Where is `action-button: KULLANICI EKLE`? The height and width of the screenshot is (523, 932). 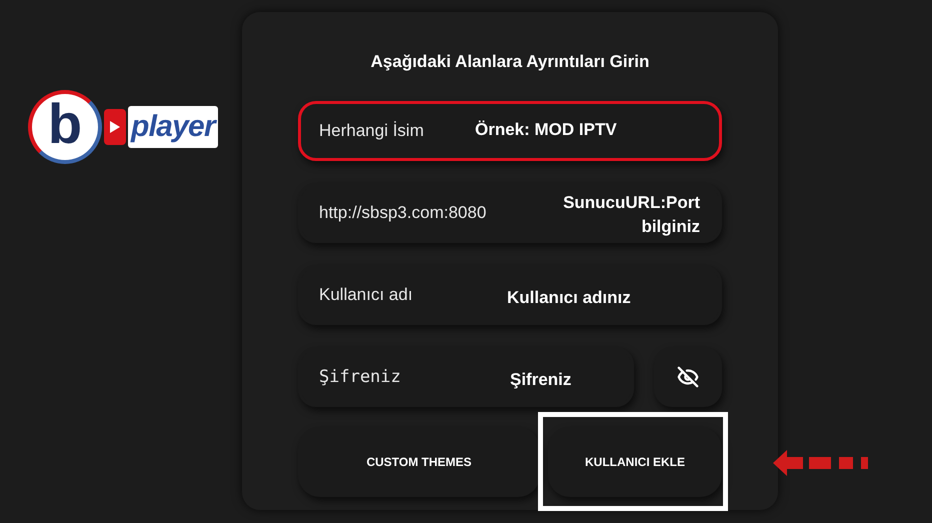
action-button: KULLANICI EKLE is located at coordinates (635, 462).